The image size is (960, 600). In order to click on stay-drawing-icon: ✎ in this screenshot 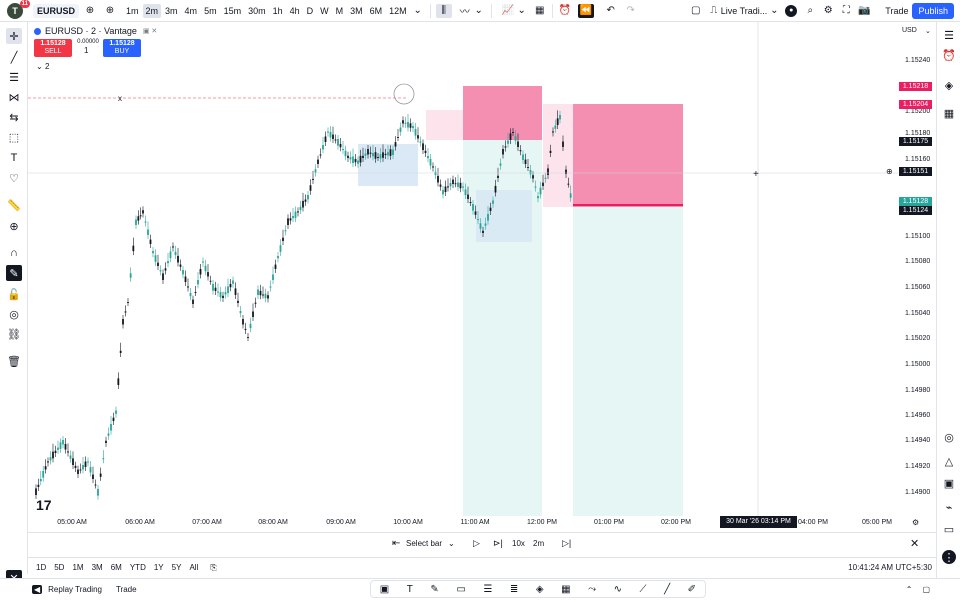, I will do `click(14, 273)`.